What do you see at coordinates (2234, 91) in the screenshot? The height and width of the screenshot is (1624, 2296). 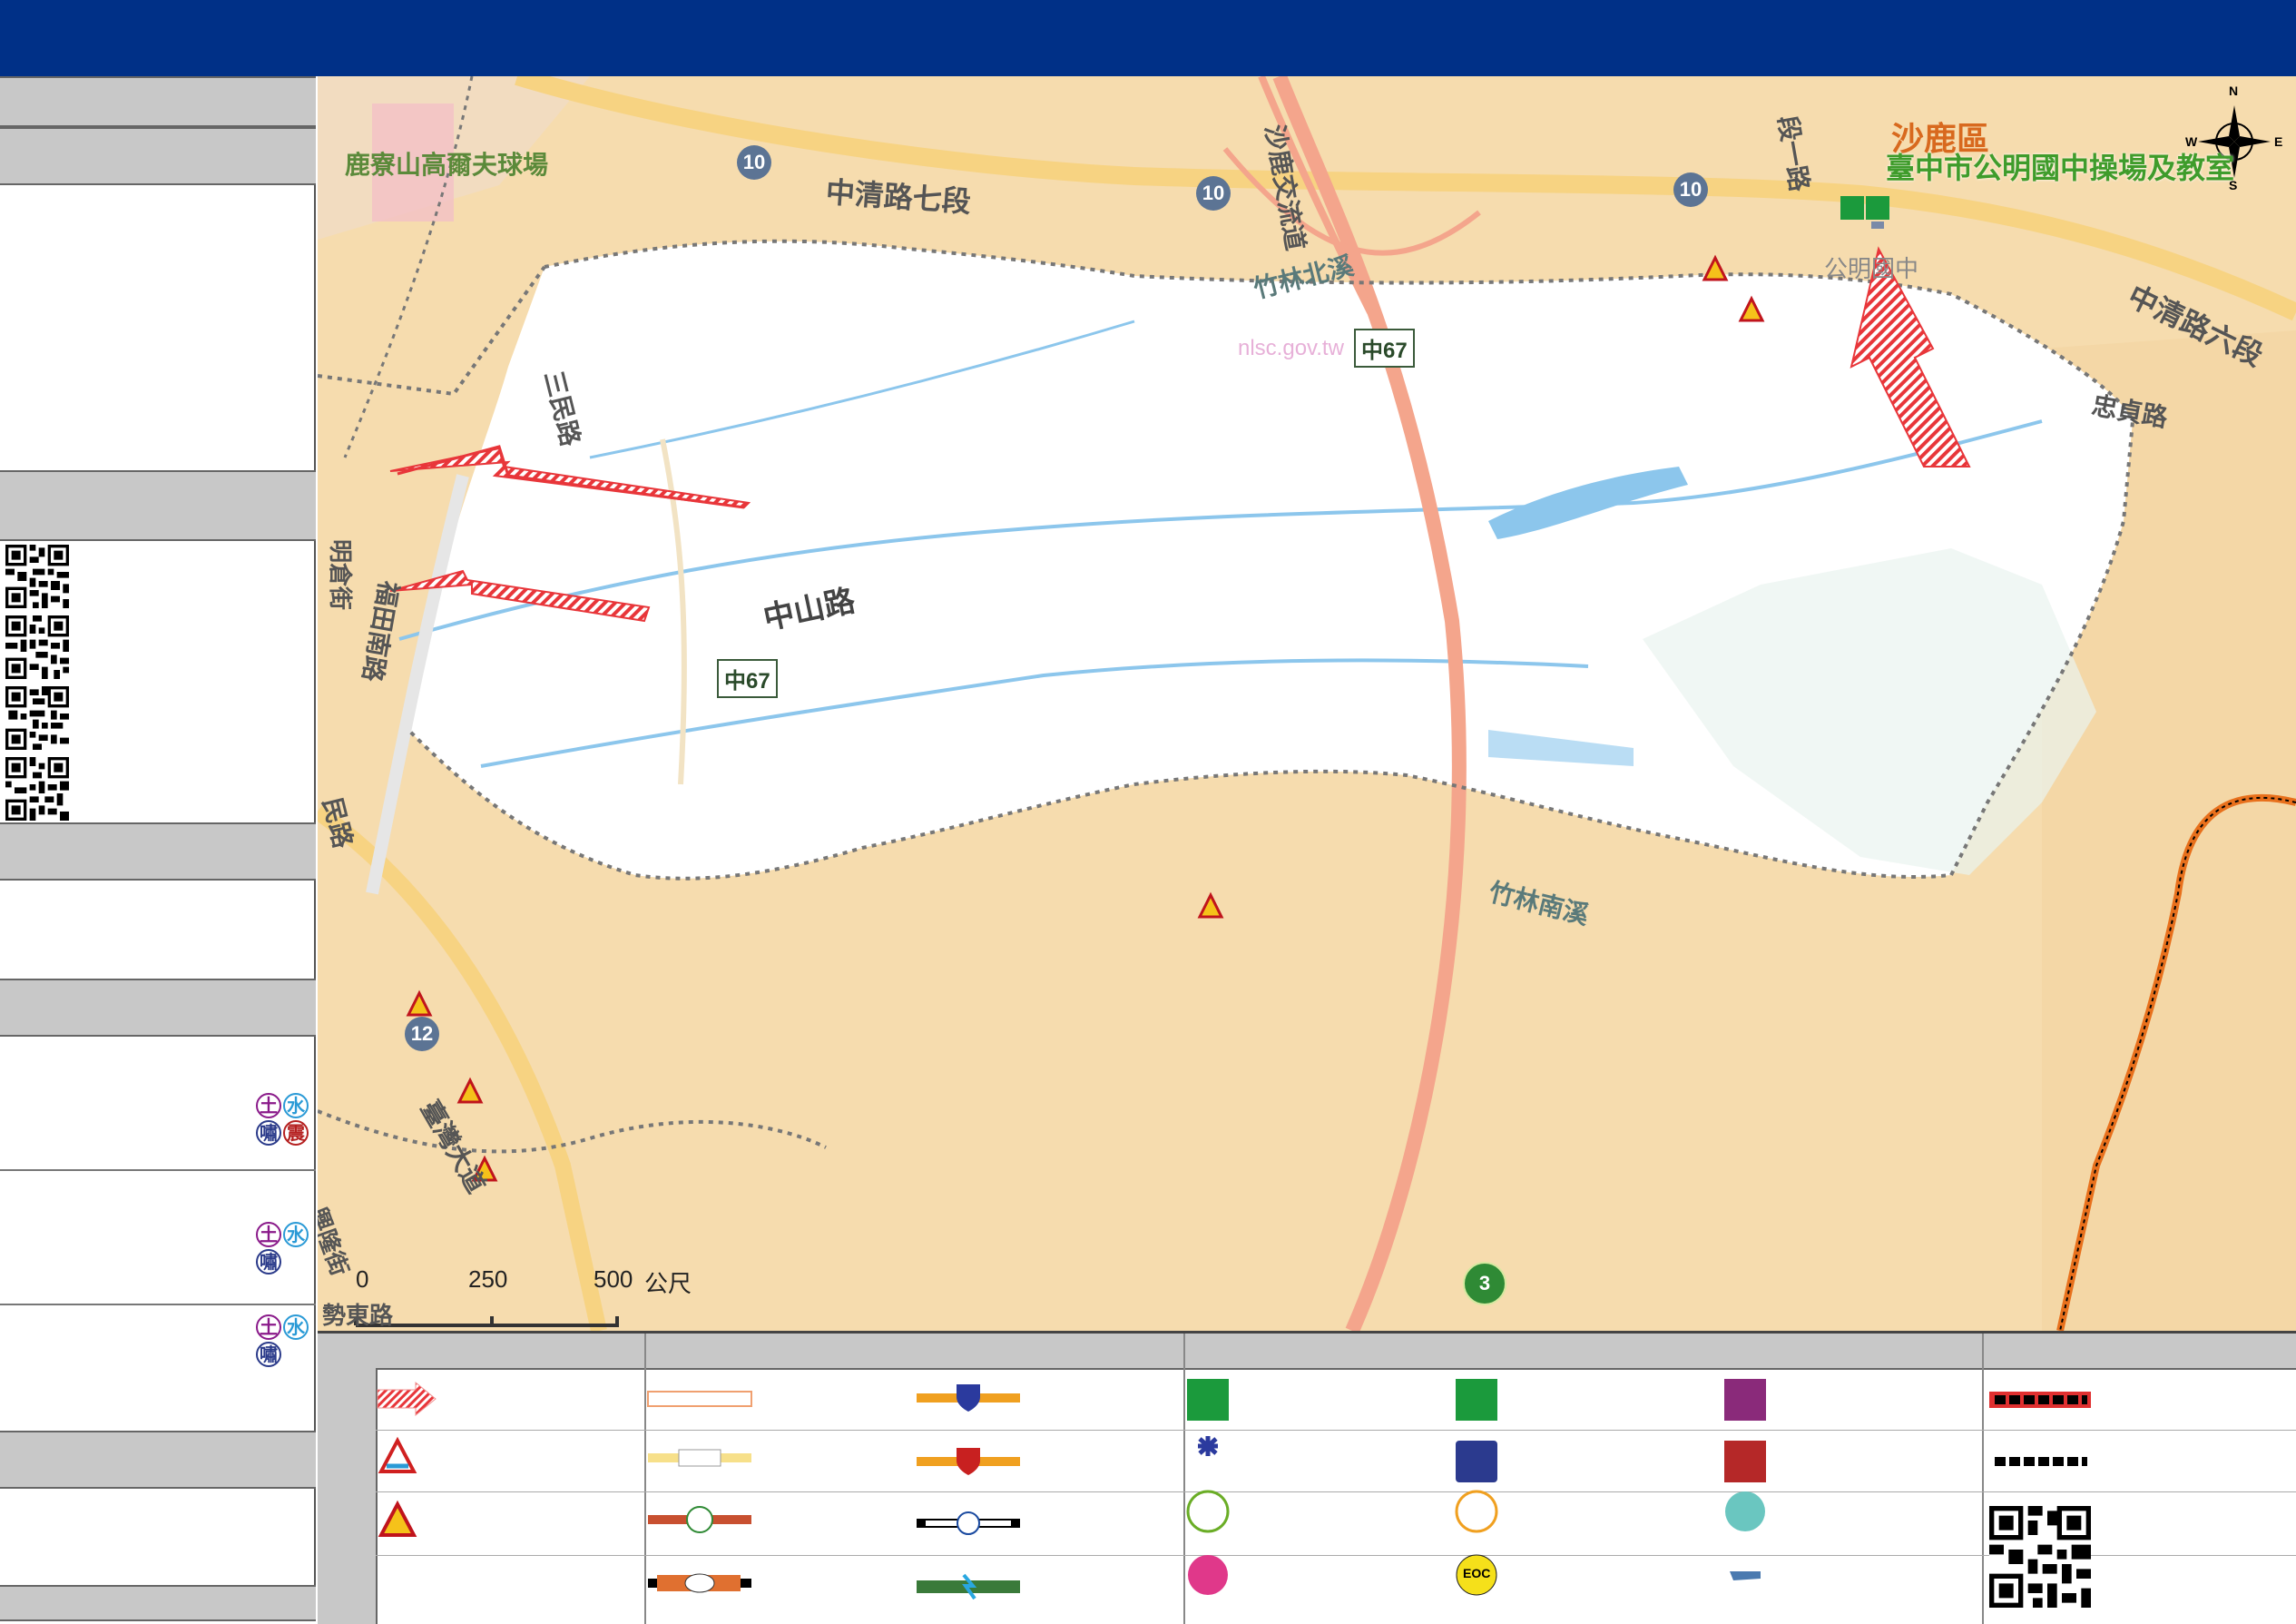 I see `compass-north: N` at bounding box center [2234, 91].